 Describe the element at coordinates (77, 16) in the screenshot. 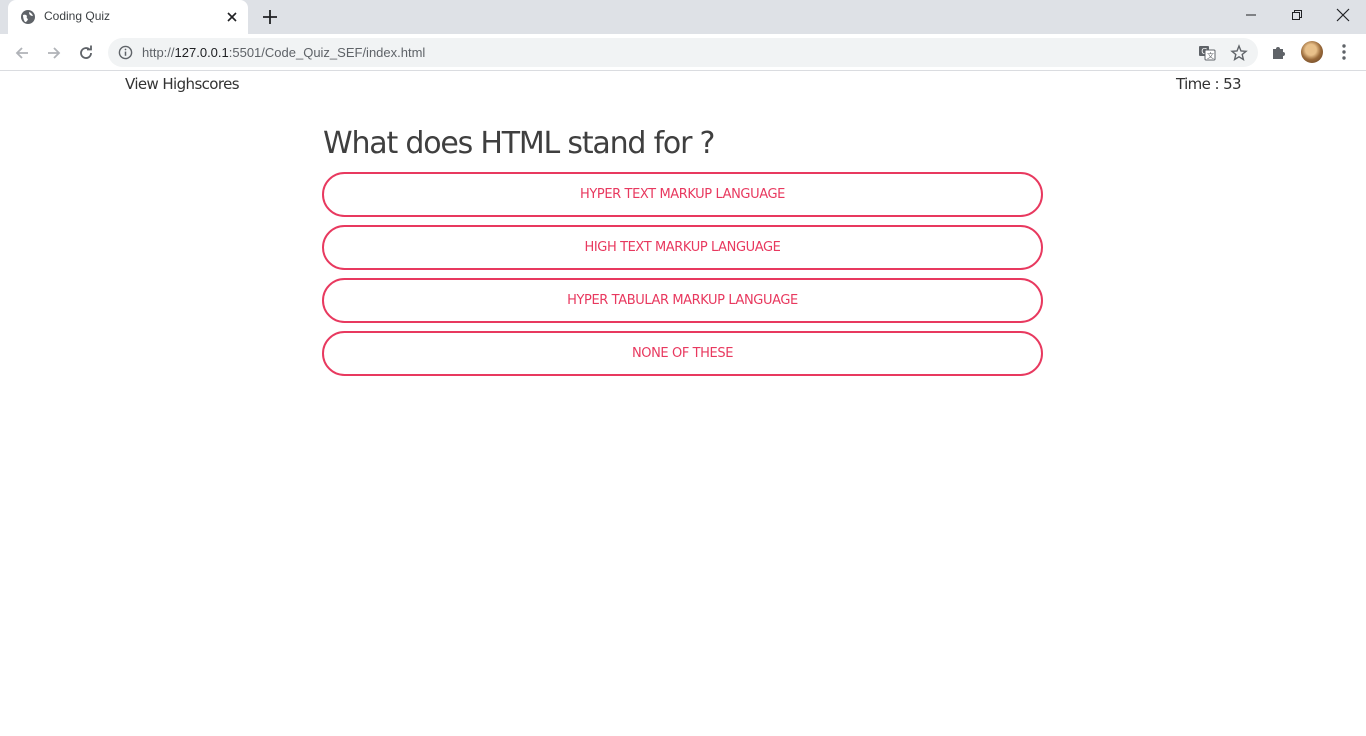

I see `tab-title: Coding Quiz` at that location.